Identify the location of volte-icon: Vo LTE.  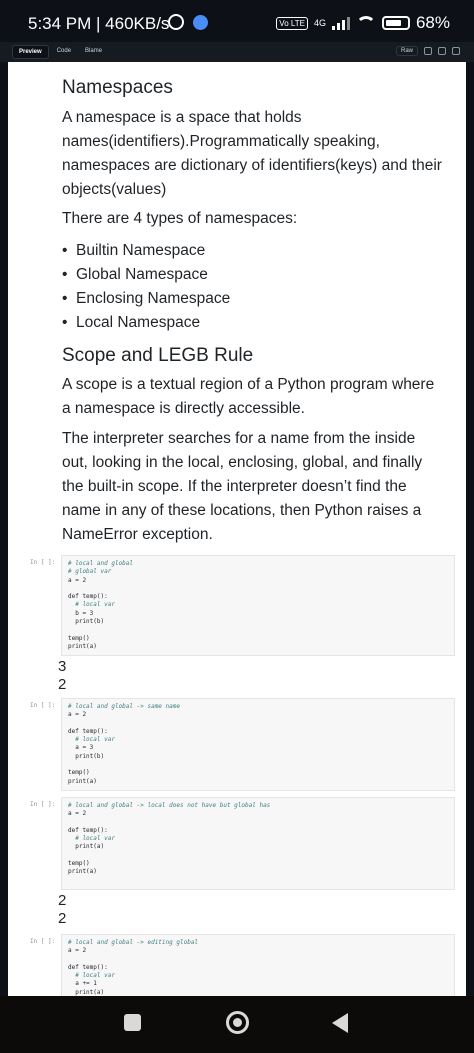
(292, 23).